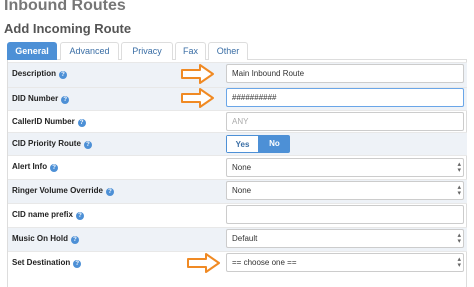  I want to click on cid-name-prefix-input, so click(345, 214).